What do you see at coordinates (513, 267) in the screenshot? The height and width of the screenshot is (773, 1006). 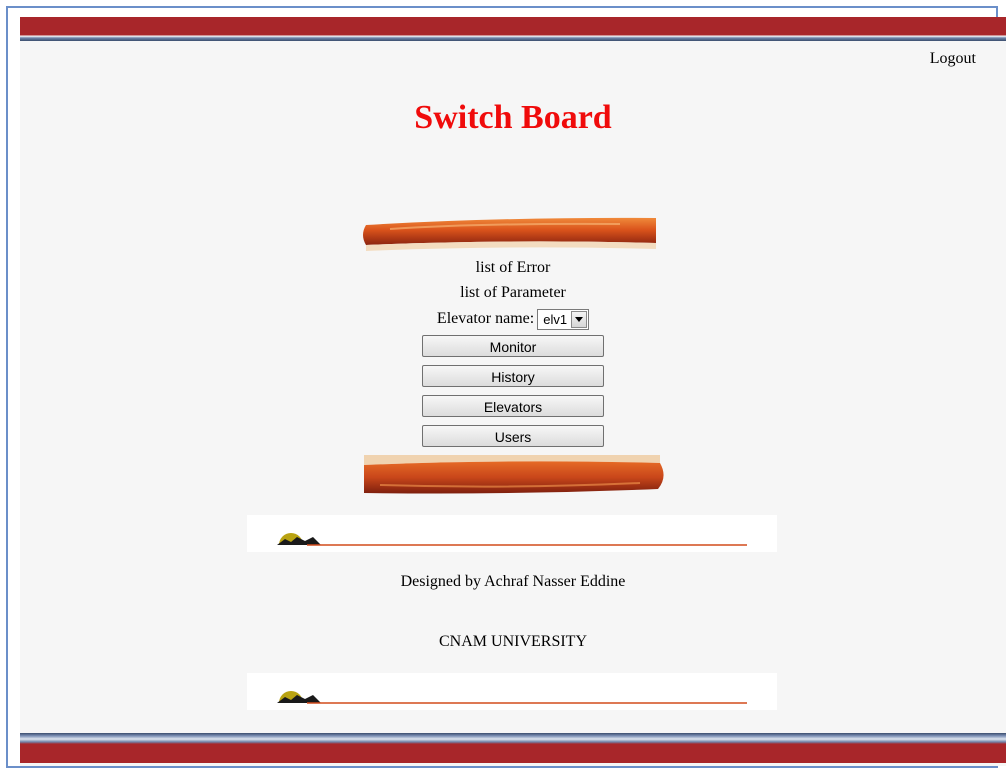 I see `list-of-error-link: list of Error` at bounding box center [513, 267].